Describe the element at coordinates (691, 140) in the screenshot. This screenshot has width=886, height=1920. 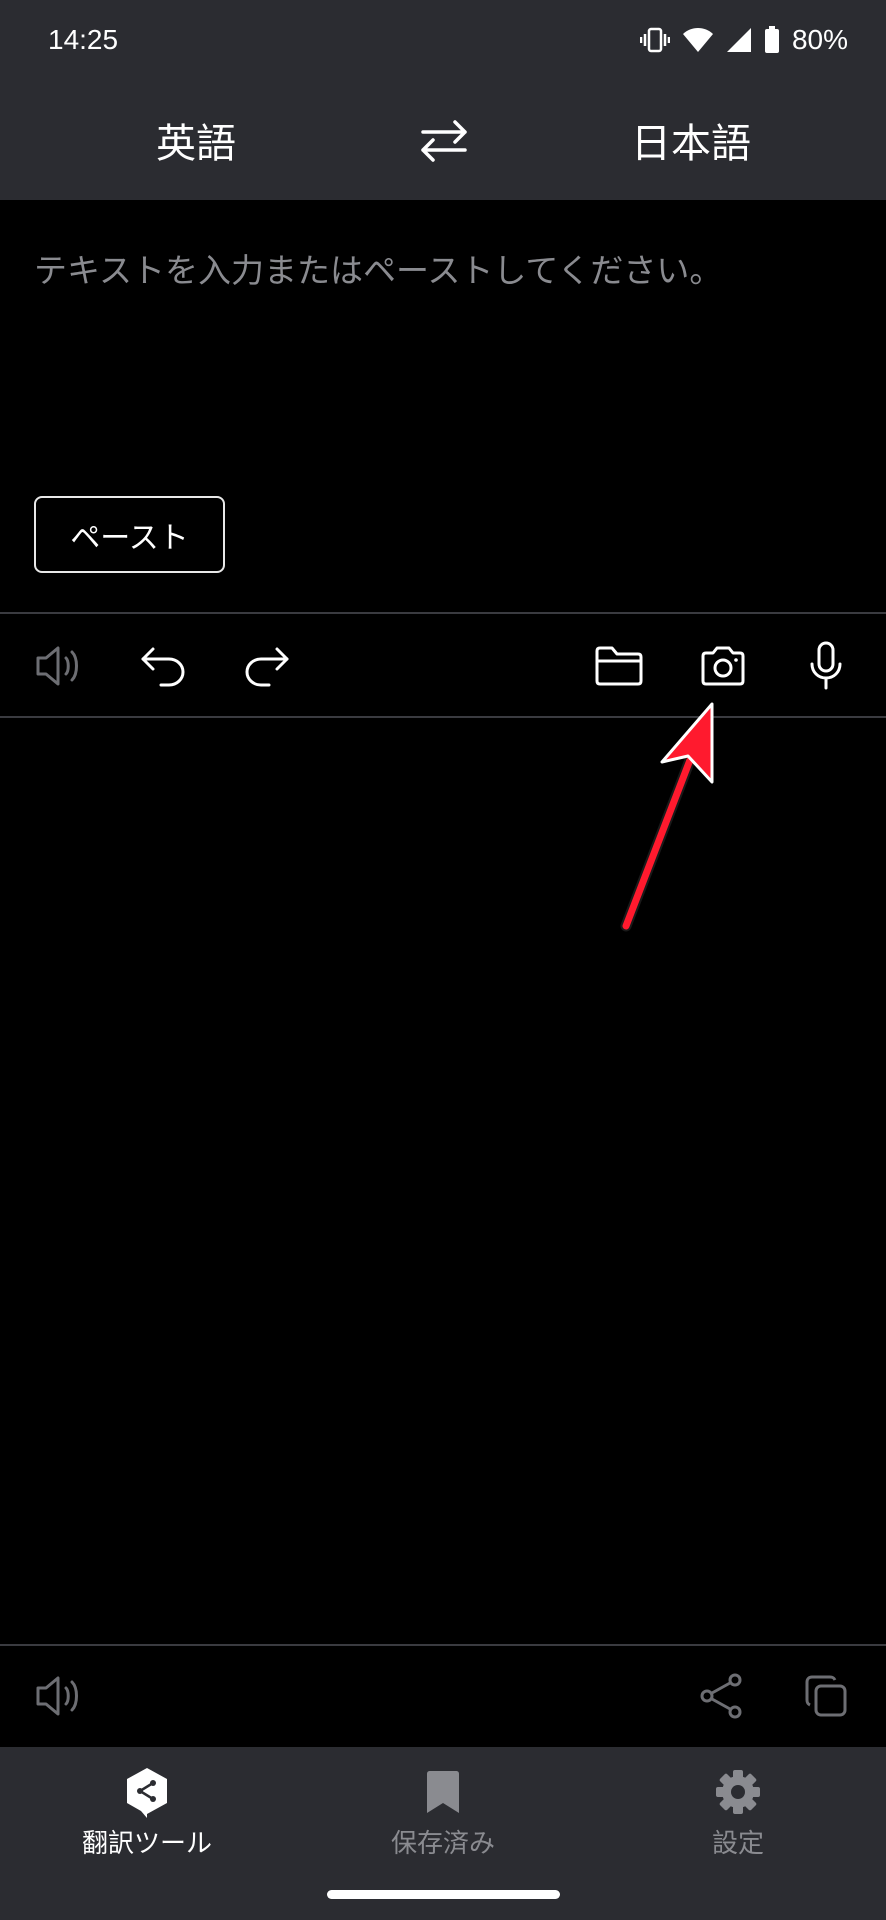
I see `target-language-button: 日本語` at that location.